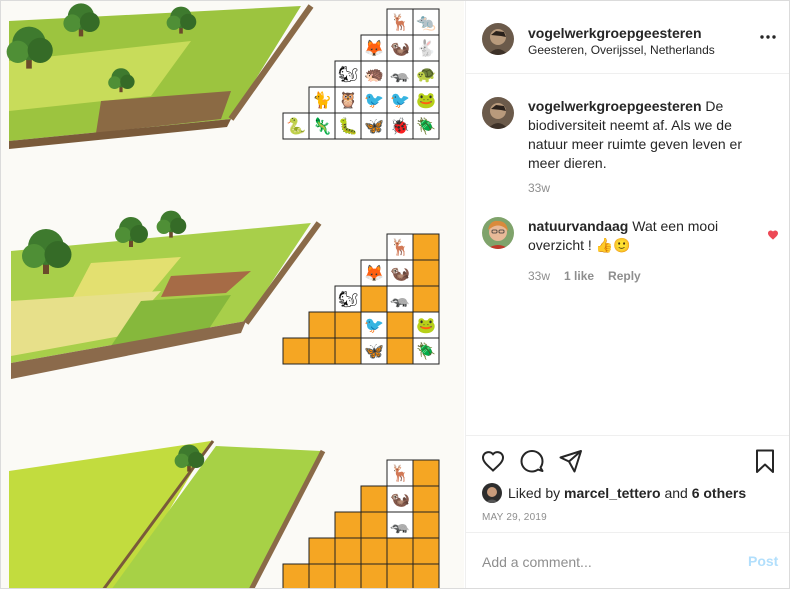 Image resolution: width=800 pixels, height=591 pixels. What do you see at coordinates (768, 37) in the screenshot?
I see `more-options-icon` at bounding box center [768, 37].